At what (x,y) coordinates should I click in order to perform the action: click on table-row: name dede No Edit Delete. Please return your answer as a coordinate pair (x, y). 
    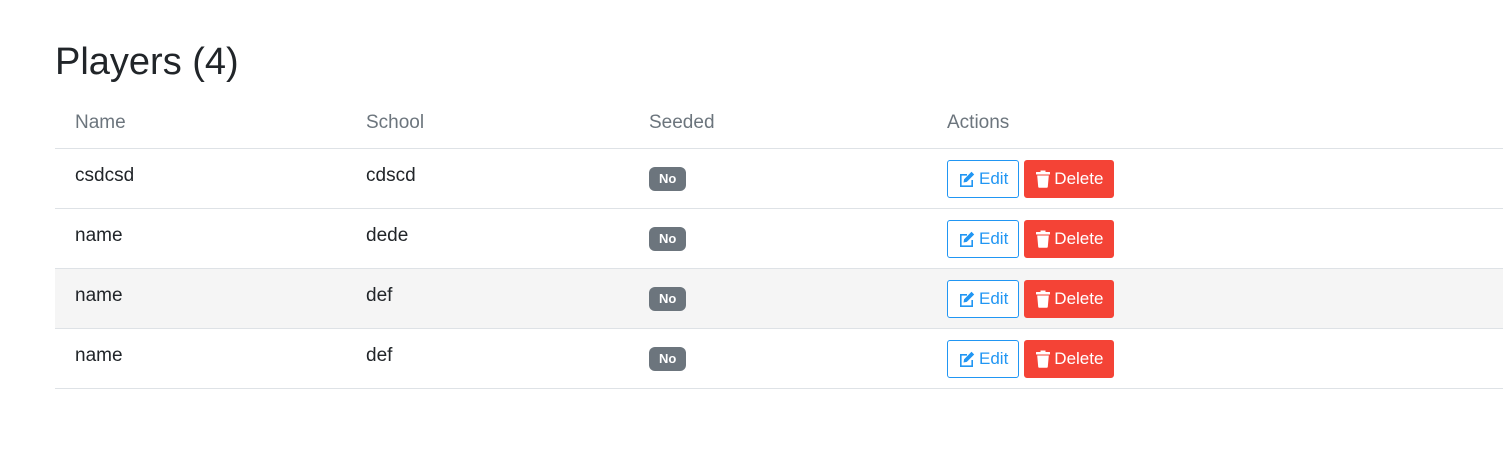
    Looking at the image, I should click on (779, 239).